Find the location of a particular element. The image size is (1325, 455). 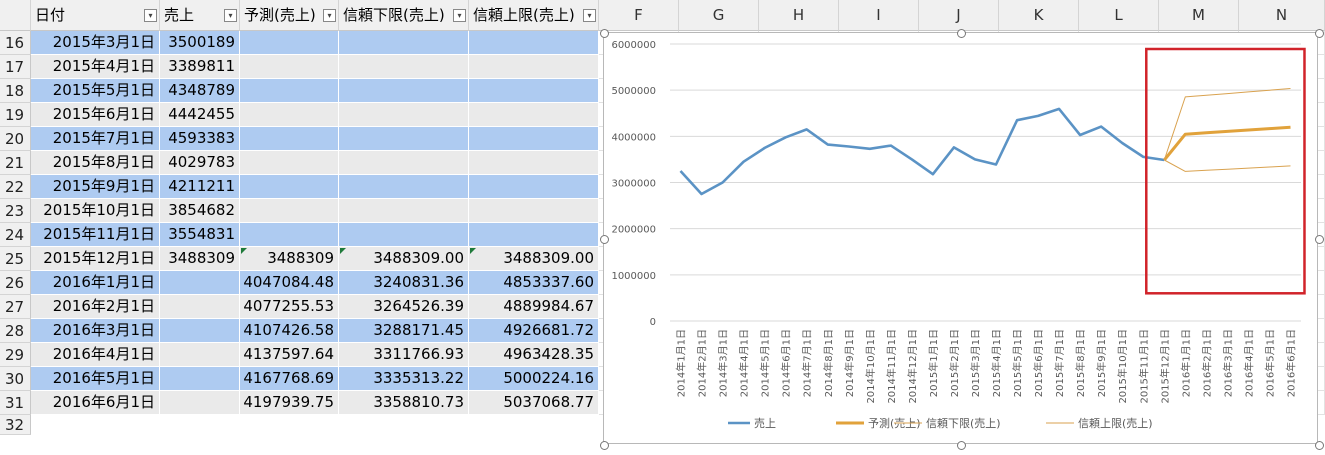

table-cell: 2015年3月1日 is located at coordinates (95, 43).